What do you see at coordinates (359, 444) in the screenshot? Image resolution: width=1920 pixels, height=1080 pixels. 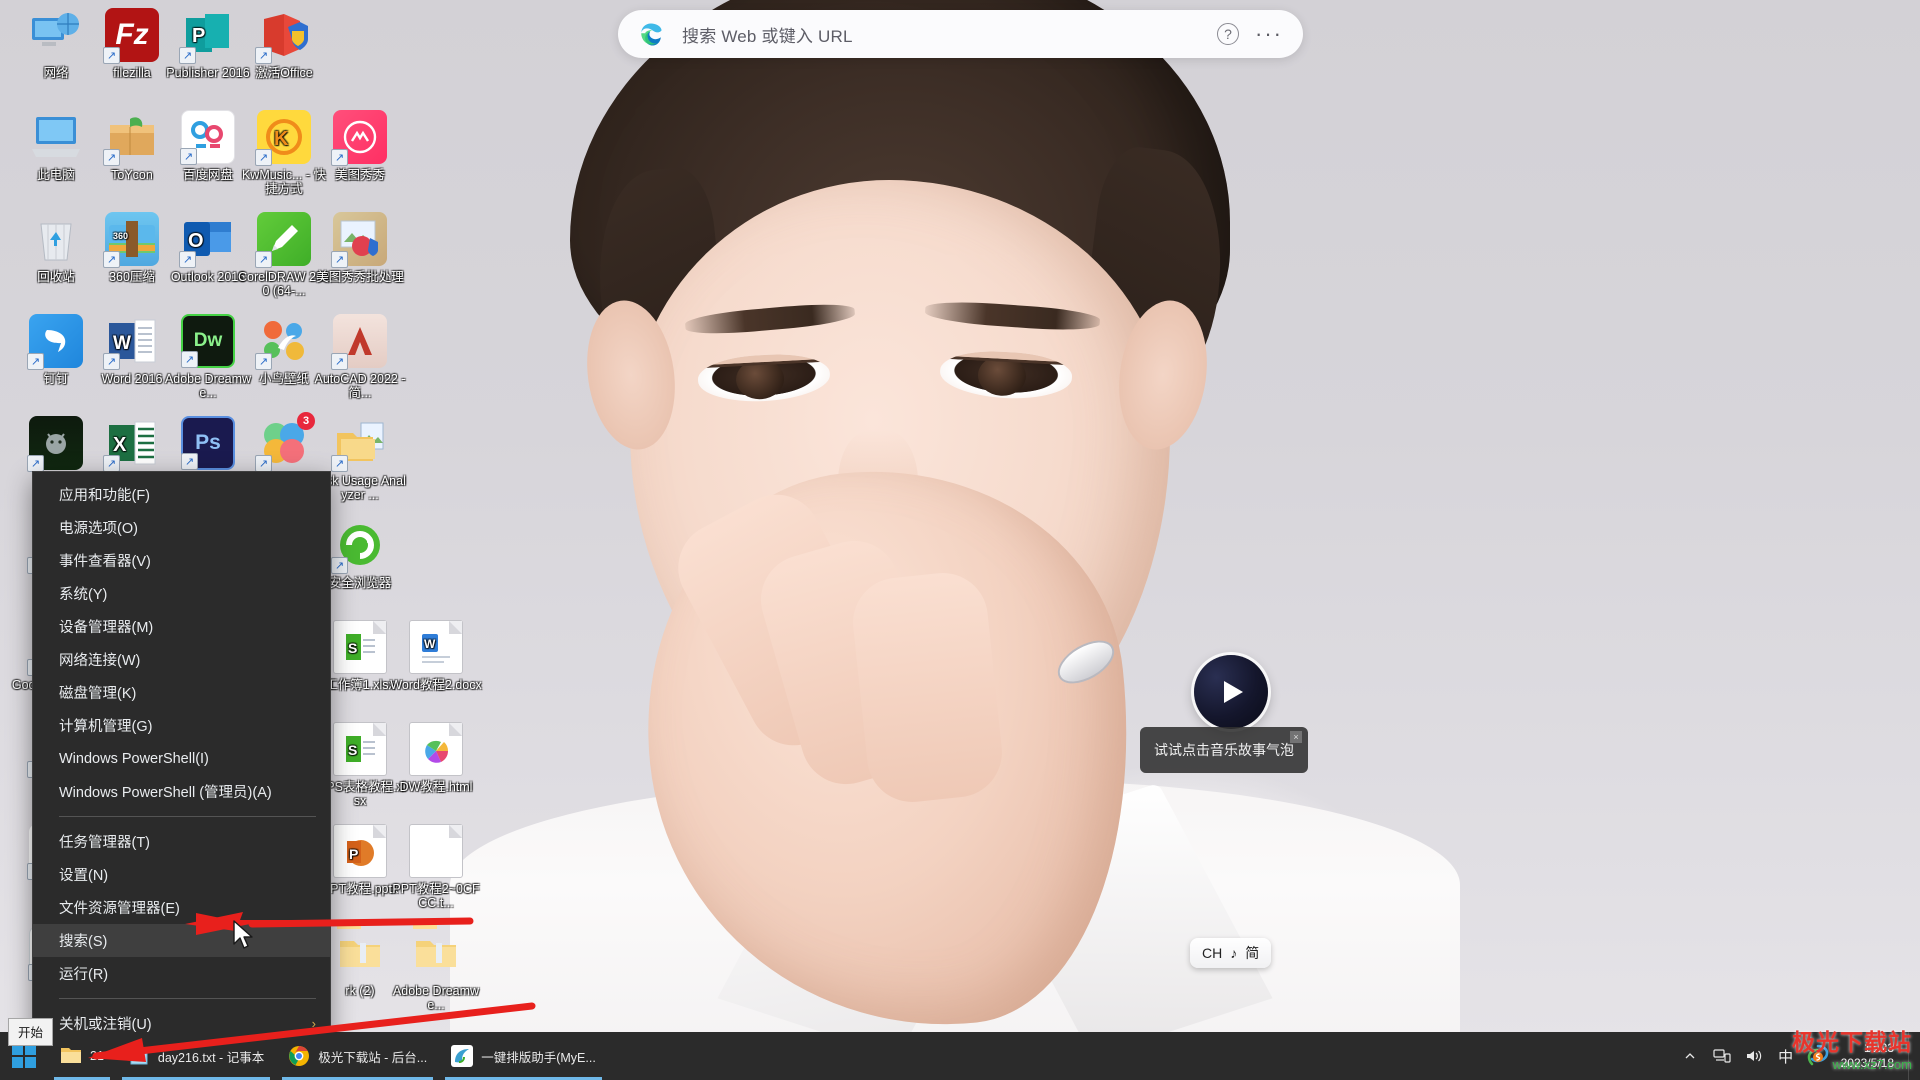 I see `disk-usage-analyzer-icon: ↗` at bounding box center [359, 444].